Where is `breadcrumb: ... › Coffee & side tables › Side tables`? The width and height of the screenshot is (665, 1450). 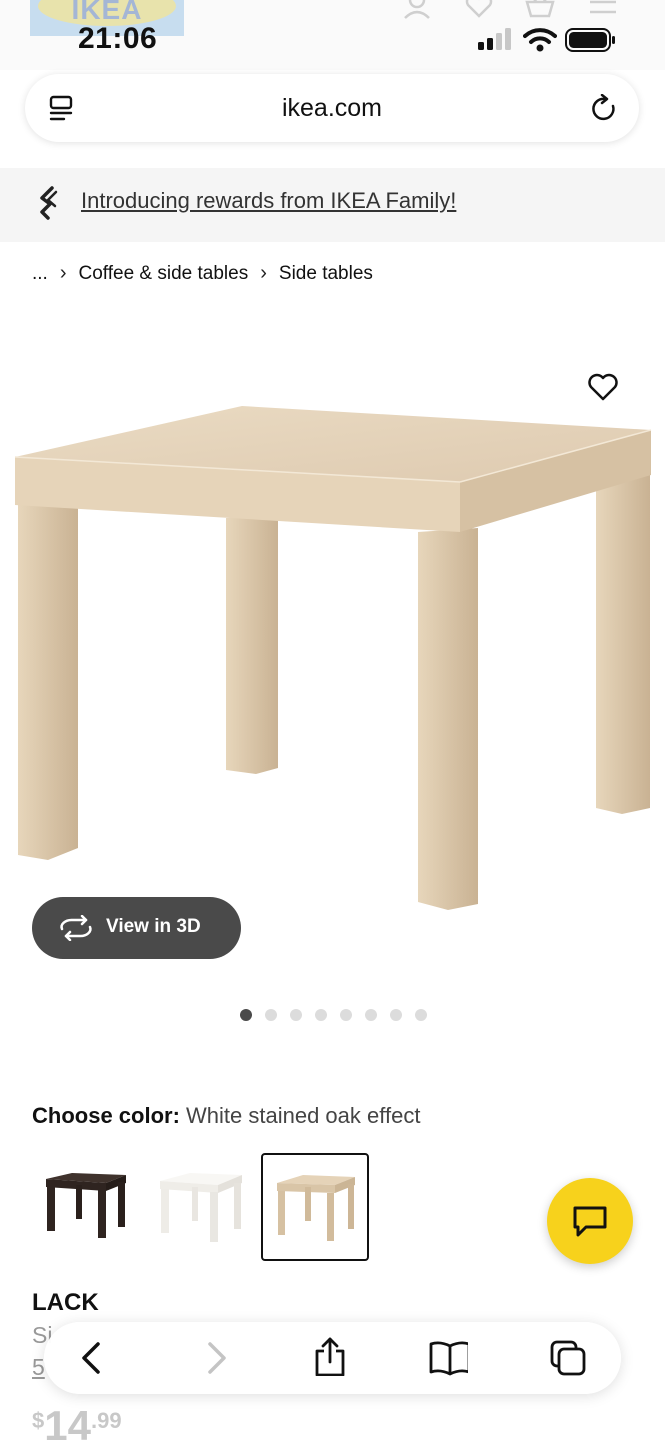 breadcrumb: ... › Coffee & side tables › Side tables is located at coordinates (202, 273).